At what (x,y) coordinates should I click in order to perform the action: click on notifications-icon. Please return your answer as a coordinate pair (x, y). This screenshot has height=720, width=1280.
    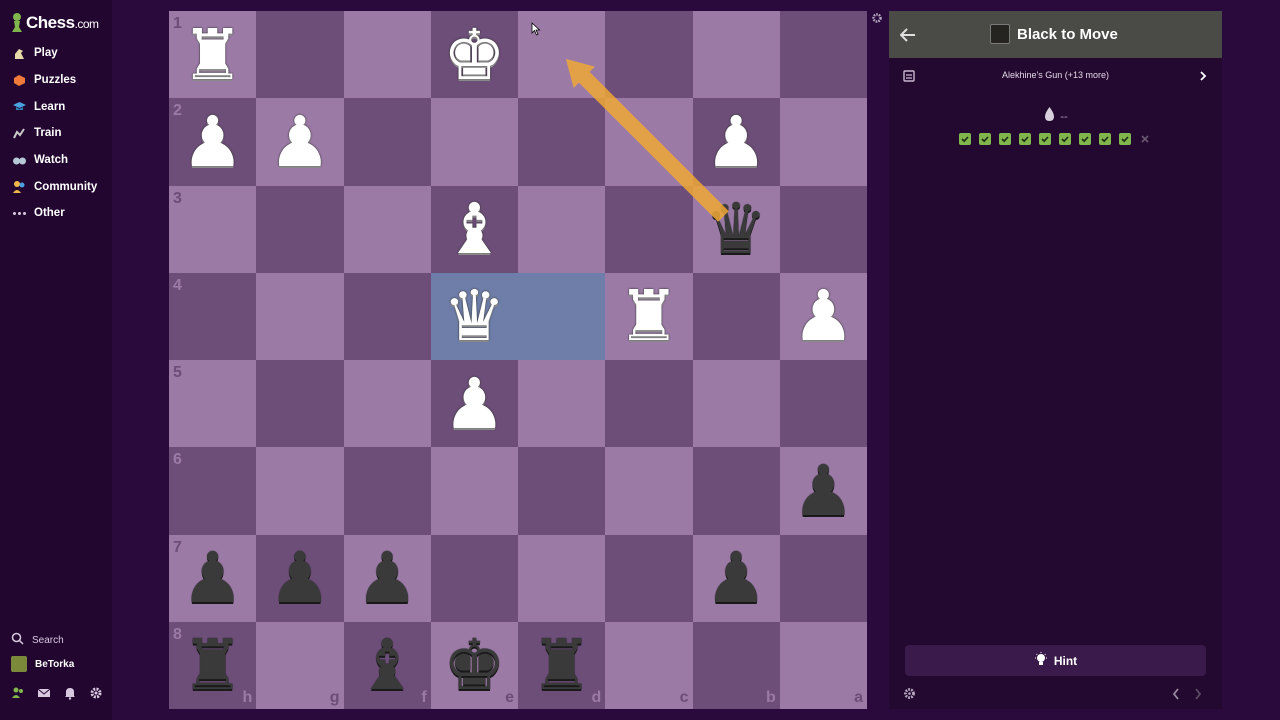
    Looking at the image, I should click on (70, 693).